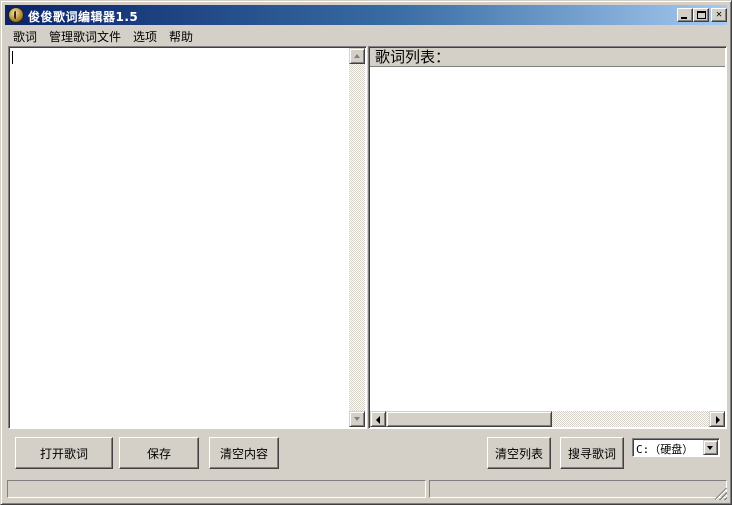 This screenshot has height=505, width=732. I want to click on arrow-up-icon, so click(357, 56).